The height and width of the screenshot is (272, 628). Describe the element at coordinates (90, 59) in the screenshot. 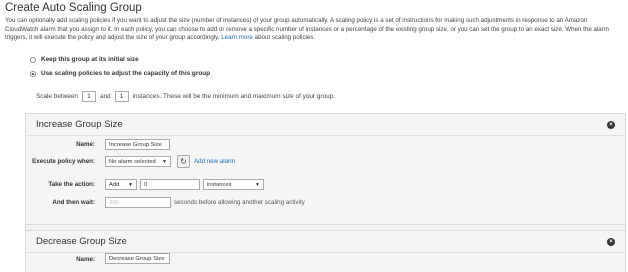

I see `keep-size-label: Keep this group at its initial size` at that location.